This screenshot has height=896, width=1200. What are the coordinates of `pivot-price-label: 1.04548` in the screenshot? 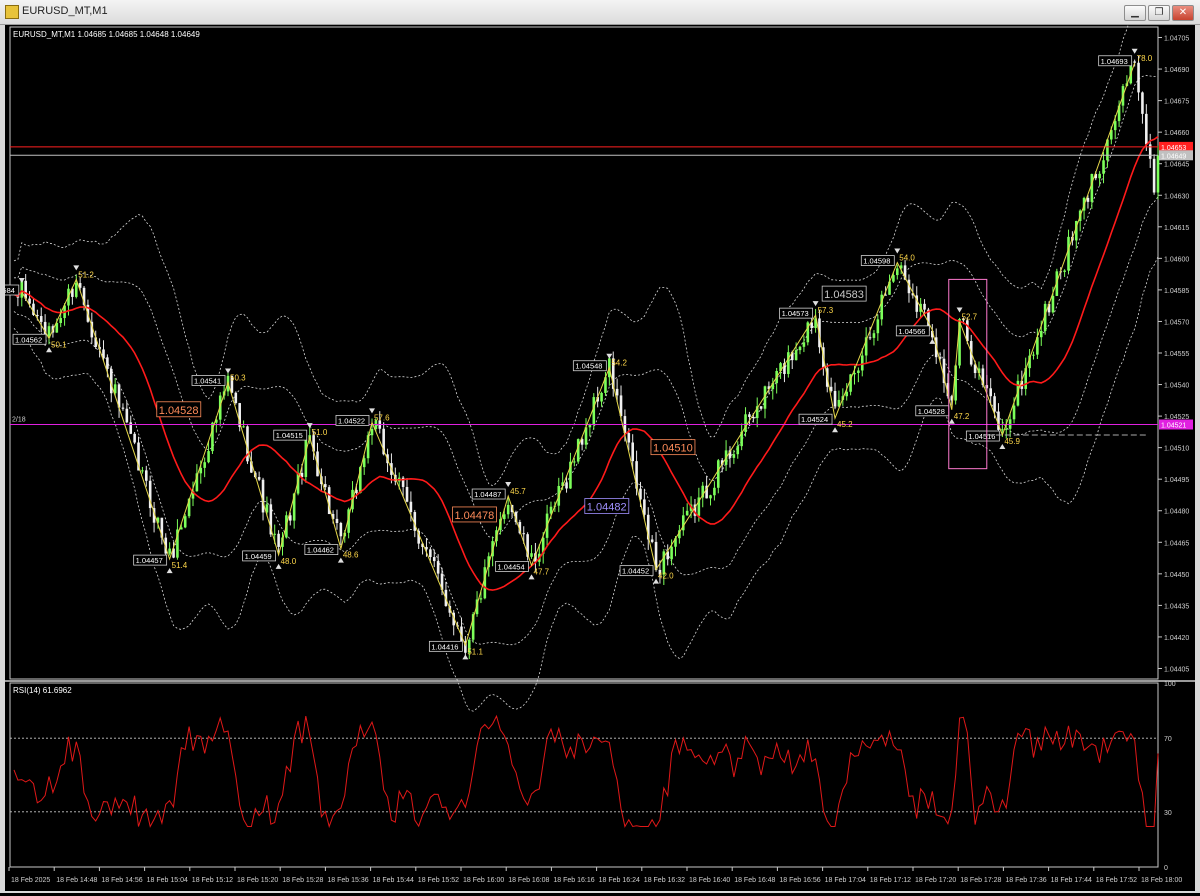 It's located at (588, 366).